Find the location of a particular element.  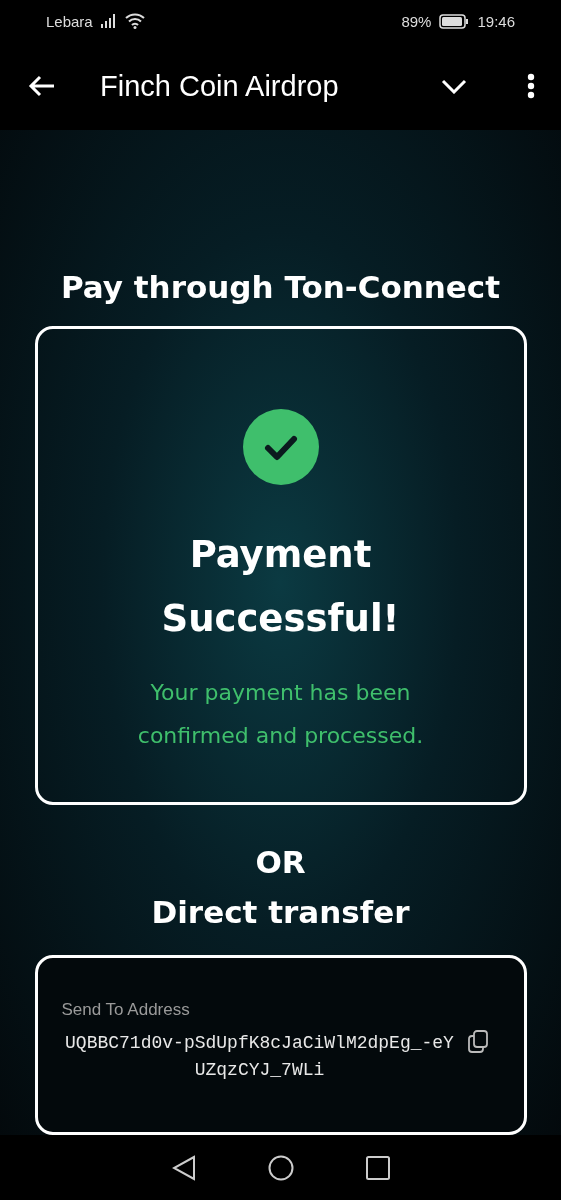

clock-time: 19:46 is located at coordinates (496, 21).